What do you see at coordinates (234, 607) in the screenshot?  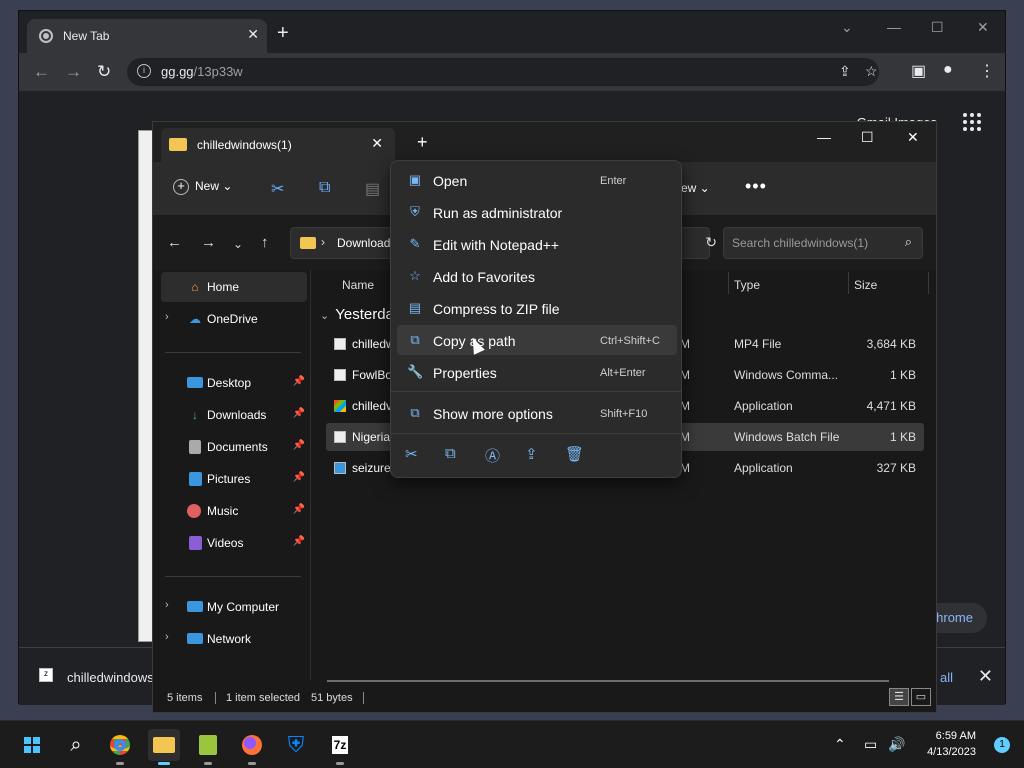 I see `sidebar-item-my-computer: › My Computer` at bounding box center [234, 607].